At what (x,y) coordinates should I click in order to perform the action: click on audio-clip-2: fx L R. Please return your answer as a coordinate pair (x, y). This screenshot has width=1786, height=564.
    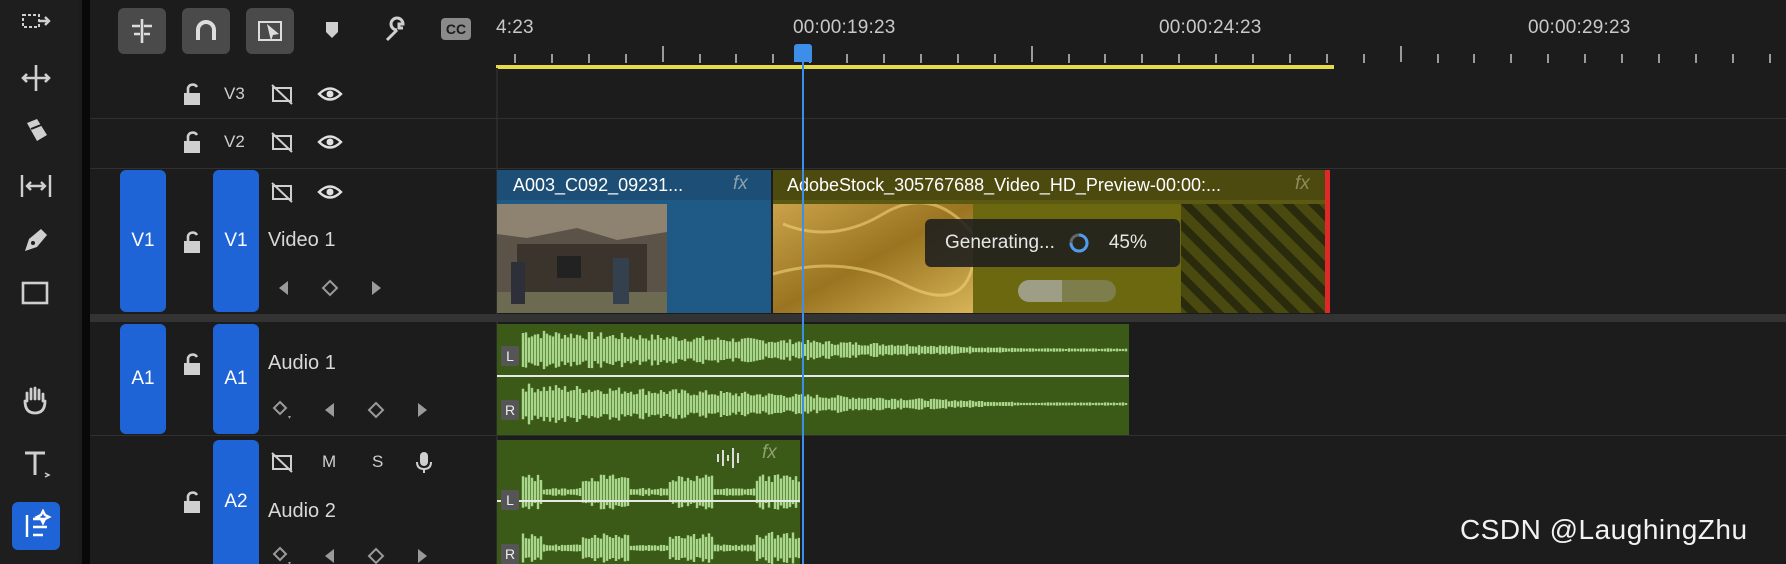
    Looking at the image, I should click on (648, 502).